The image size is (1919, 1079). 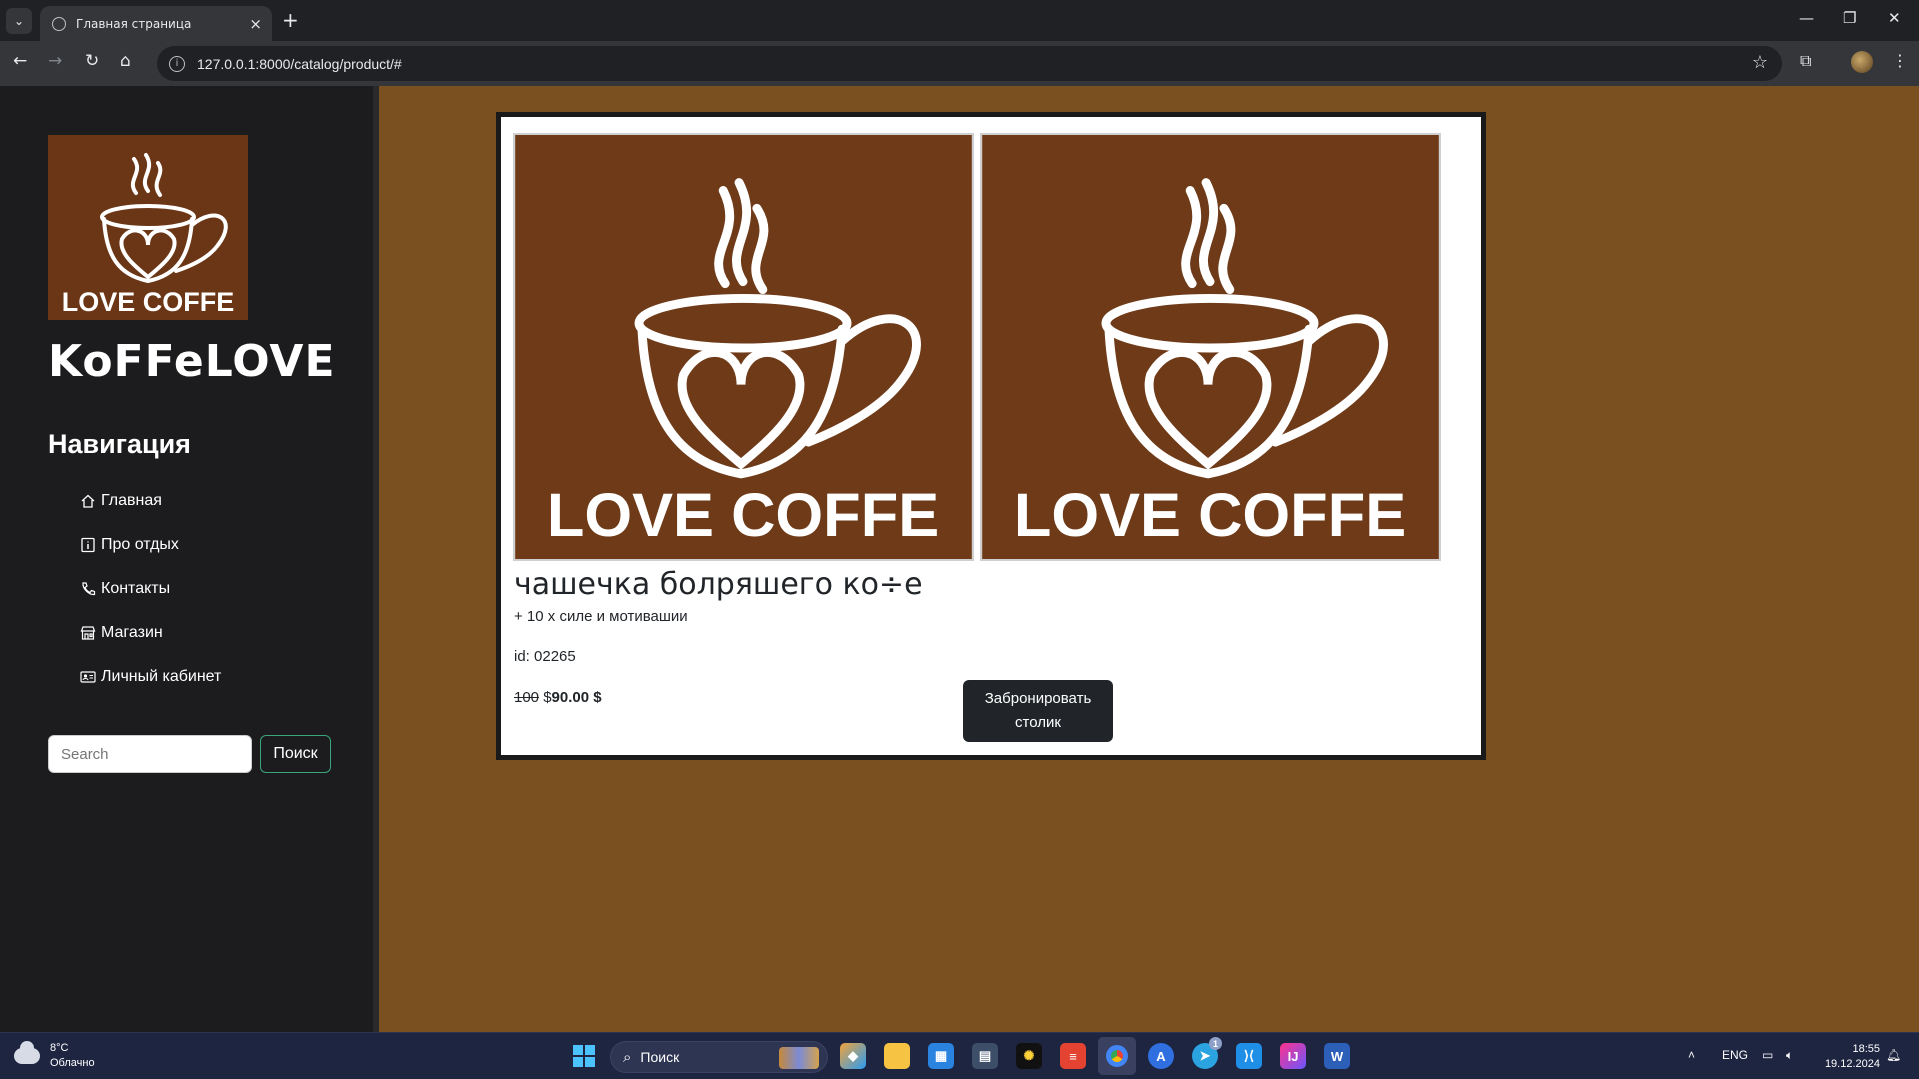 What do you see at coordinates (20, 61) in the screenshot?
I see `back-icon: ←` at bounding box center [20, 61].